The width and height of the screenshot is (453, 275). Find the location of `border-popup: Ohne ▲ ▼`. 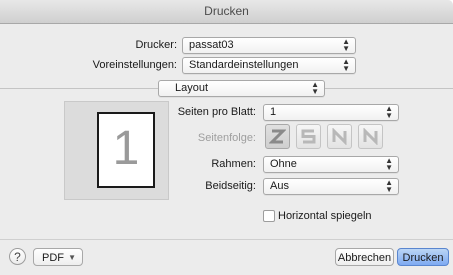

border-popup: Ohne ▲ ▼ is located at coordinates (331, 164).